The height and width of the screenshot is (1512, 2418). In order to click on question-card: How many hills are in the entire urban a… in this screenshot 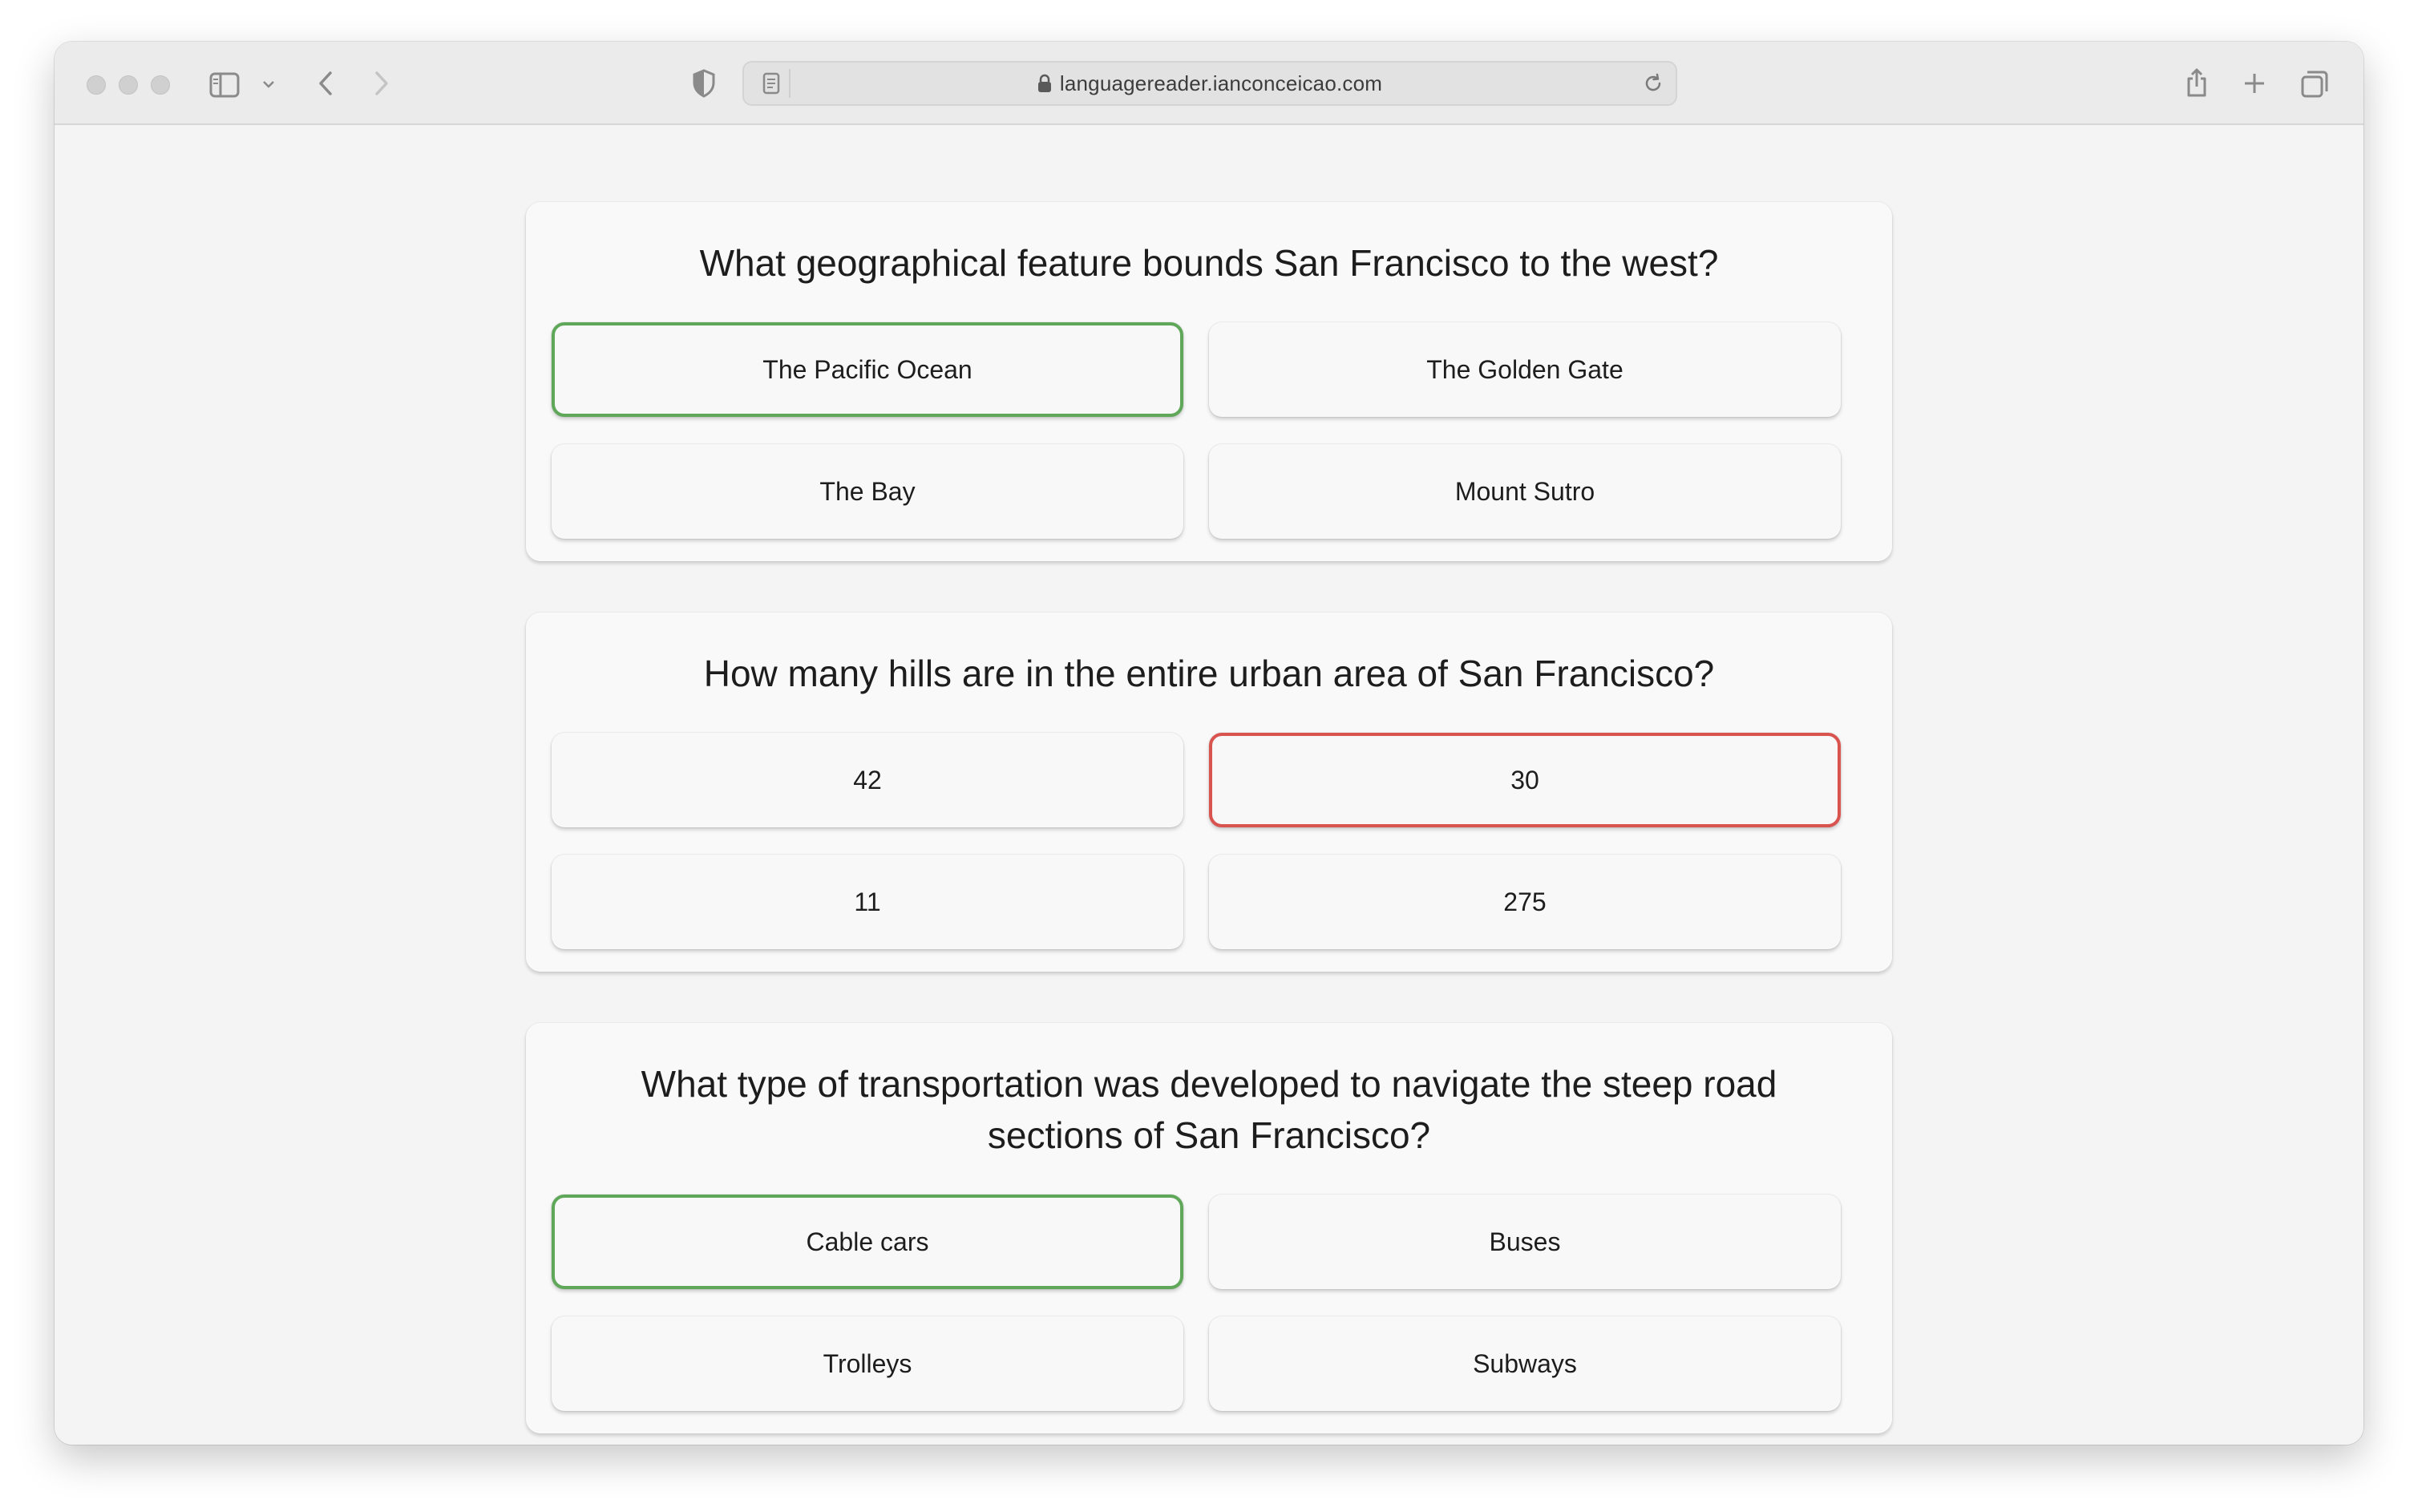, I will do `click(1209, 792)`.